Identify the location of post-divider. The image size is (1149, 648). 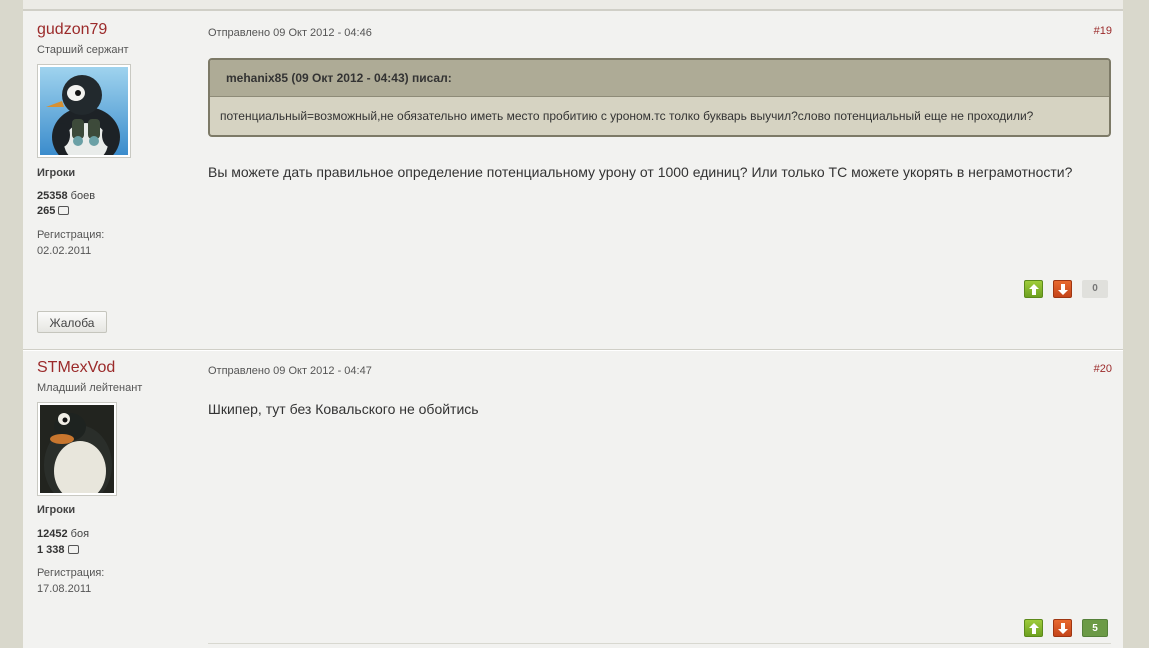
(659, 643).